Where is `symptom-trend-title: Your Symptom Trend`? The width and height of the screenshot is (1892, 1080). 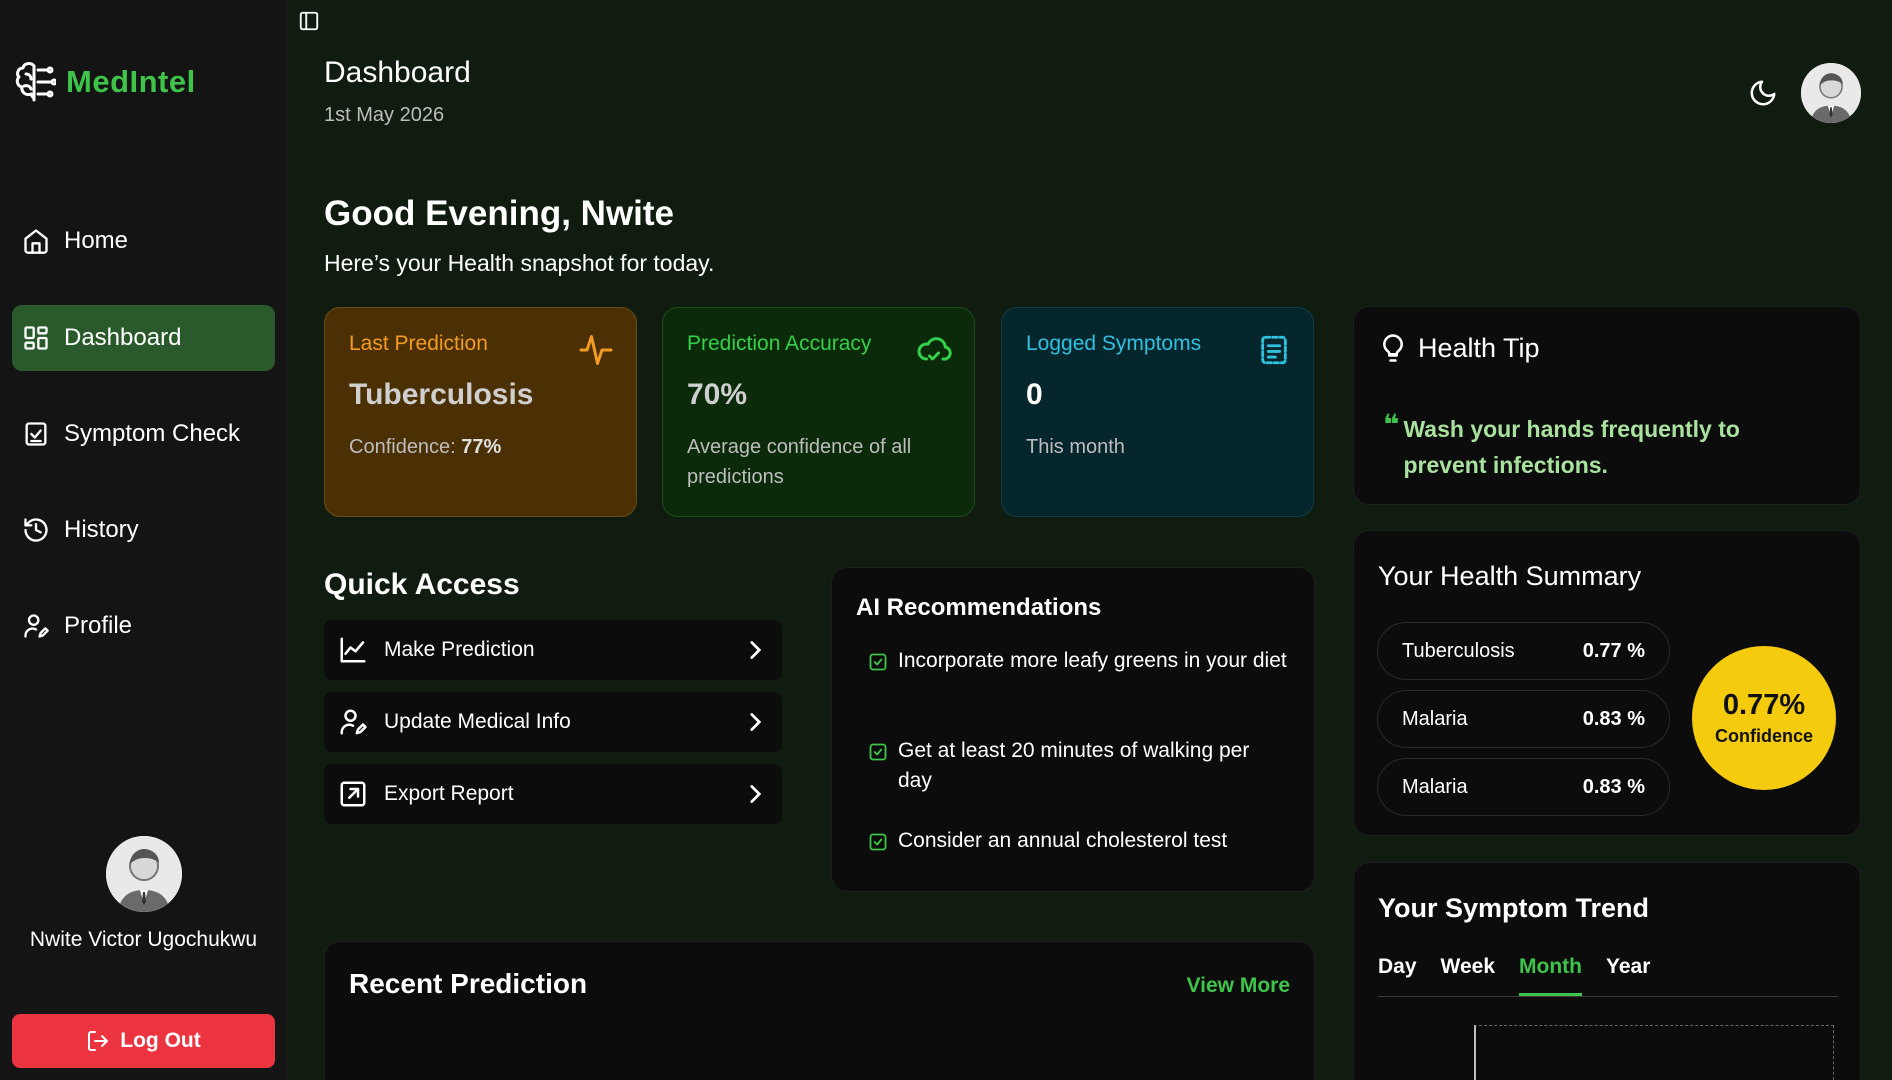 symptom-trend-title: Your Symptom Trend is located at coordinates (1514, 908).